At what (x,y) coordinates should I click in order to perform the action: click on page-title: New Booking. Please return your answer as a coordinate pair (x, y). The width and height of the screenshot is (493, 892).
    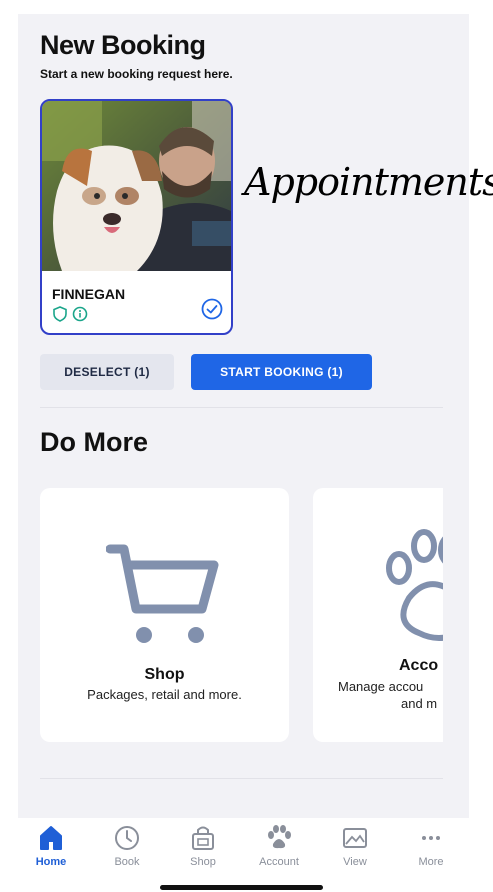
    Looking at the image, I should click on (123, 45).